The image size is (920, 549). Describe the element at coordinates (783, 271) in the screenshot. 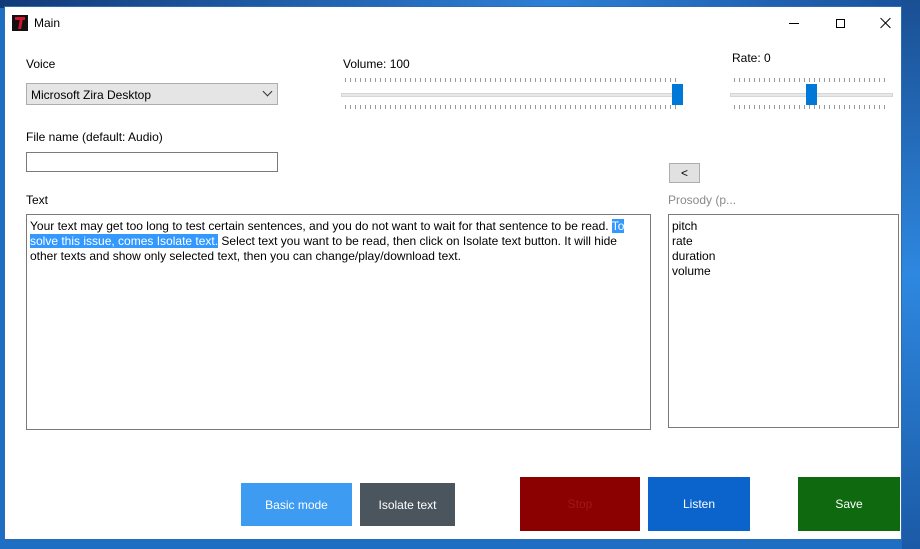

I see `prosody-item-volume: volume` at that location.